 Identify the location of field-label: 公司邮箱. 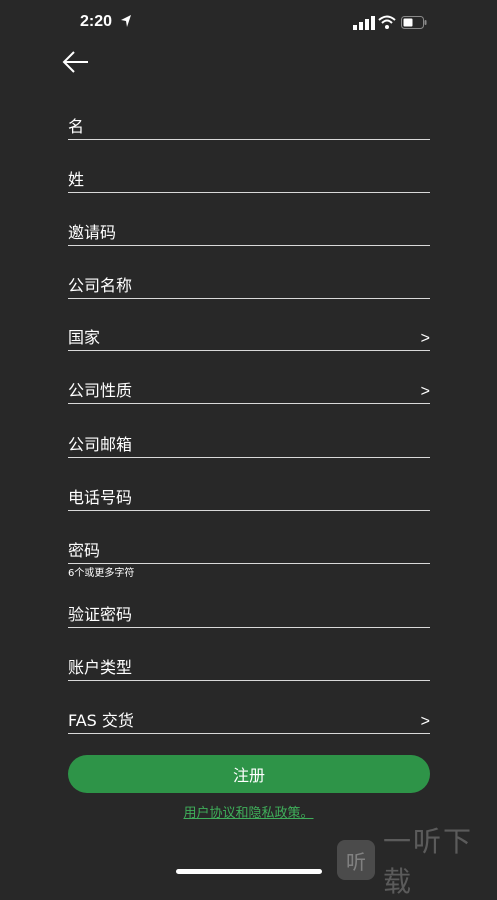
(100, 444).